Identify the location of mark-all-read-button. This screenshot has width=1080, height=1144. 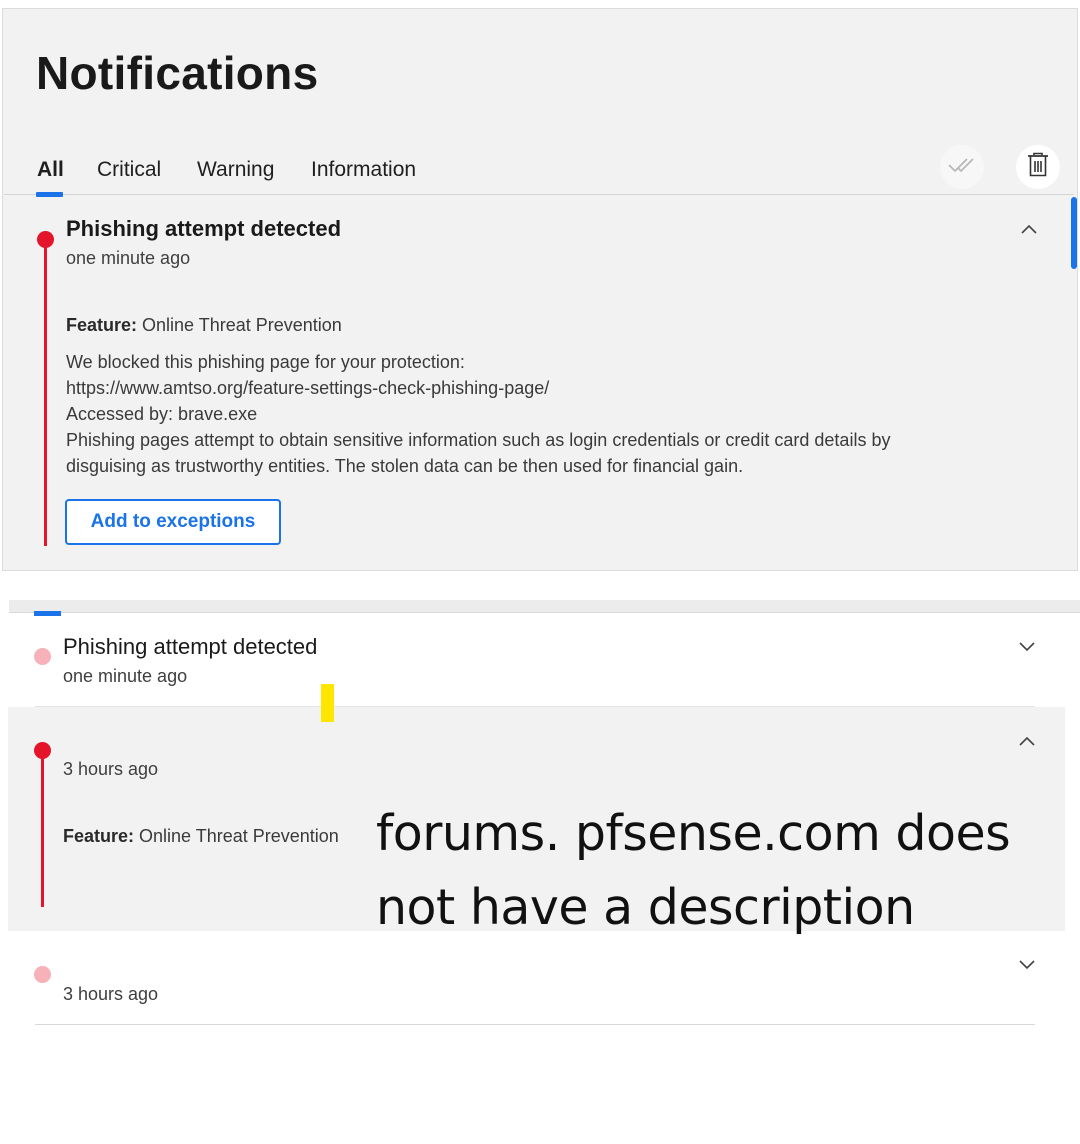
(962, 167).